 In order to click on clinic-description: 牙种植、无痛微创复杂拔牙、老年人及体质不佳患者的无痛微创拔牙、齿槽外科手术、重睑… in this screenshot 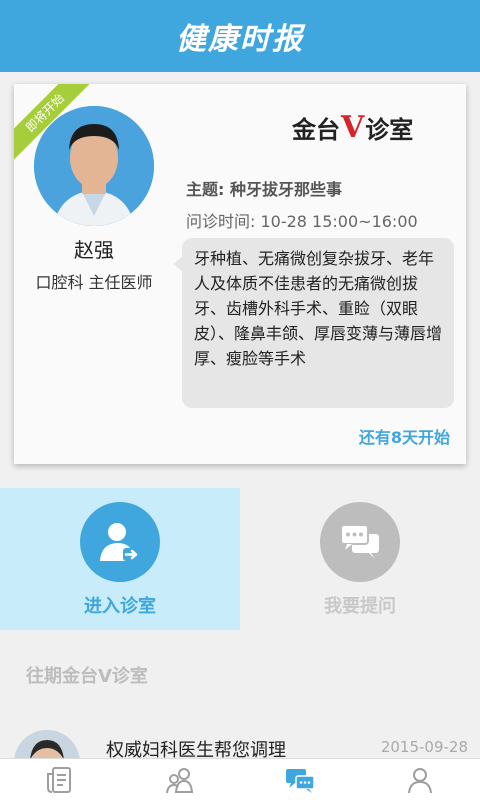, I will do `click(313, 323)`.